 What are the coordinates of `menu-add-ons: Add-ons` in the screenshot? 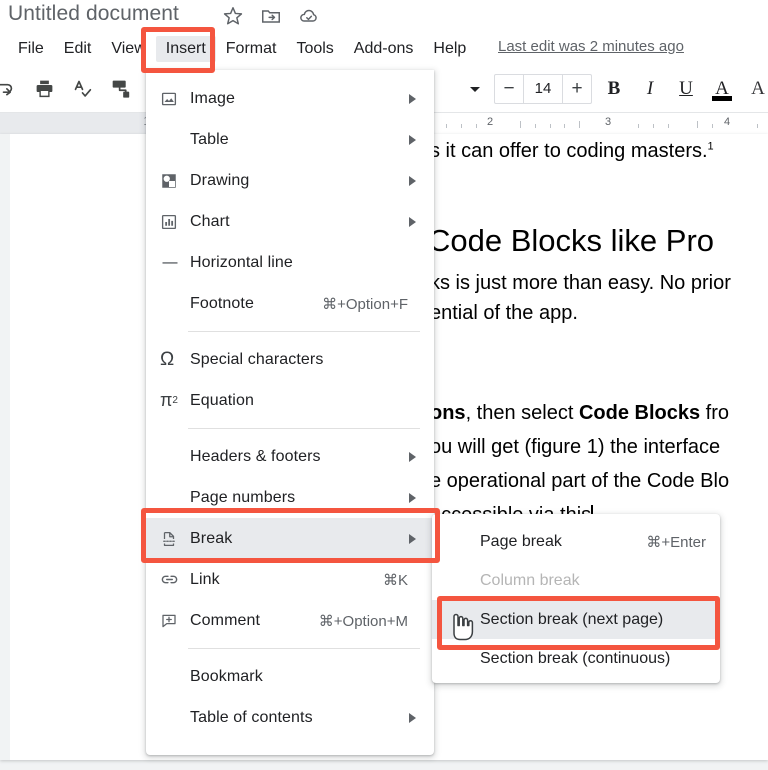 It's located at (384, 49).